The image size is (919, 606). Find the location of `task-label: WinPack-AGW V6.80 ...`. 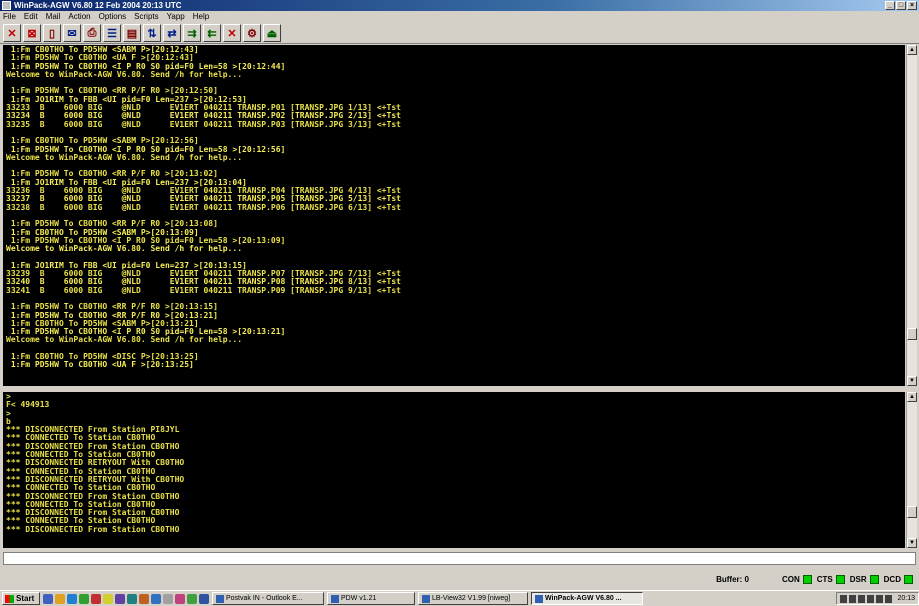

task-label: WinPack-AGW V6.80 ... is located at coordinates (583, 598).